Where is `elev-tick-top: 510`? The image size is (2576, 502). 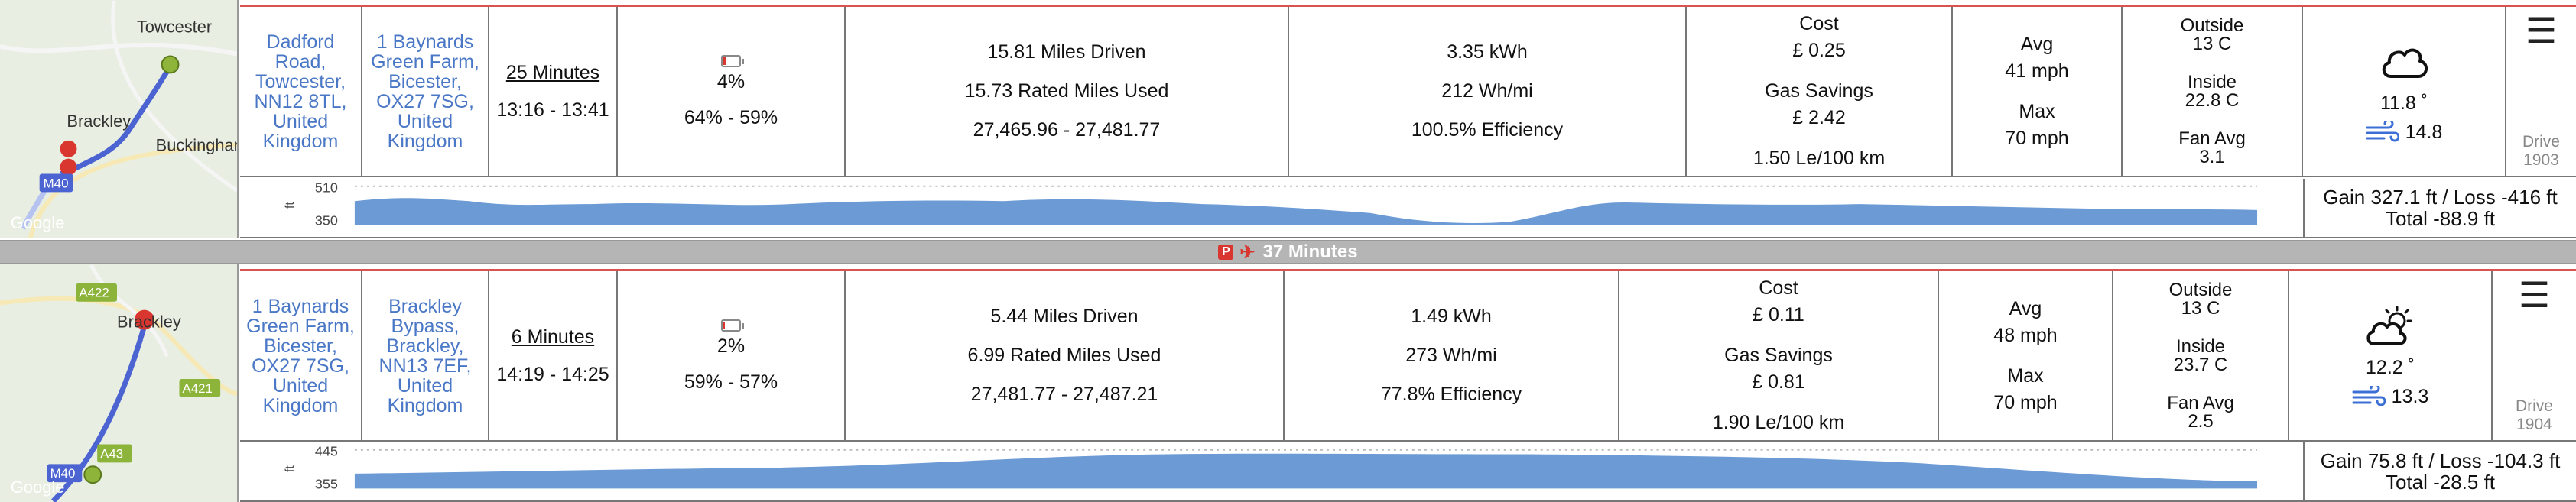 elev-tick-top: 510 is located at coordinates (326, 188).